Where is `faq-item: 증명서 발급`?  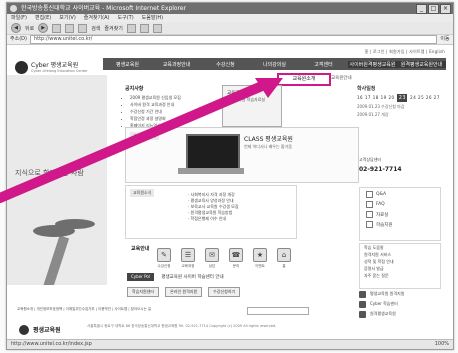 faq-item: 증명서 발급 is located at coordinates (402, 268).